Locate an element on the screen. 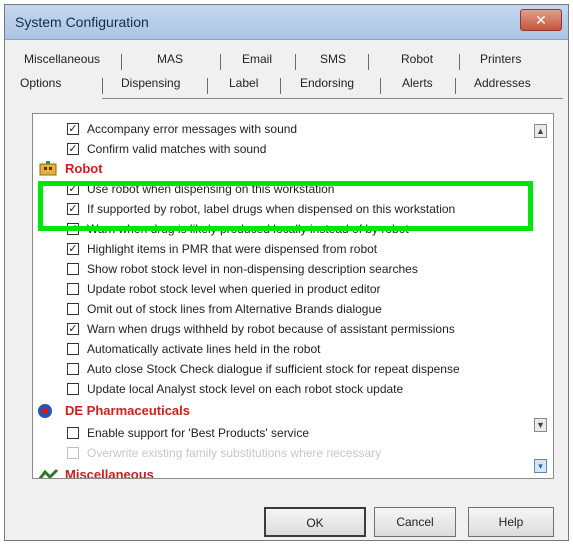  tab-endorsing: Endorsing is located at coordinates (327, 83).